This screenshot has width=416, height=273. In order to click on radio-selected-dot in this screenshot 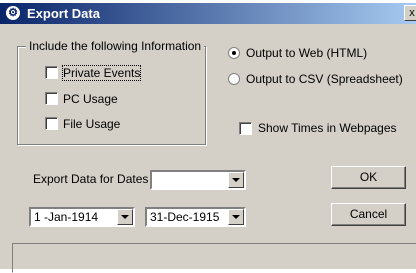, I will do `click(234, 53)`.